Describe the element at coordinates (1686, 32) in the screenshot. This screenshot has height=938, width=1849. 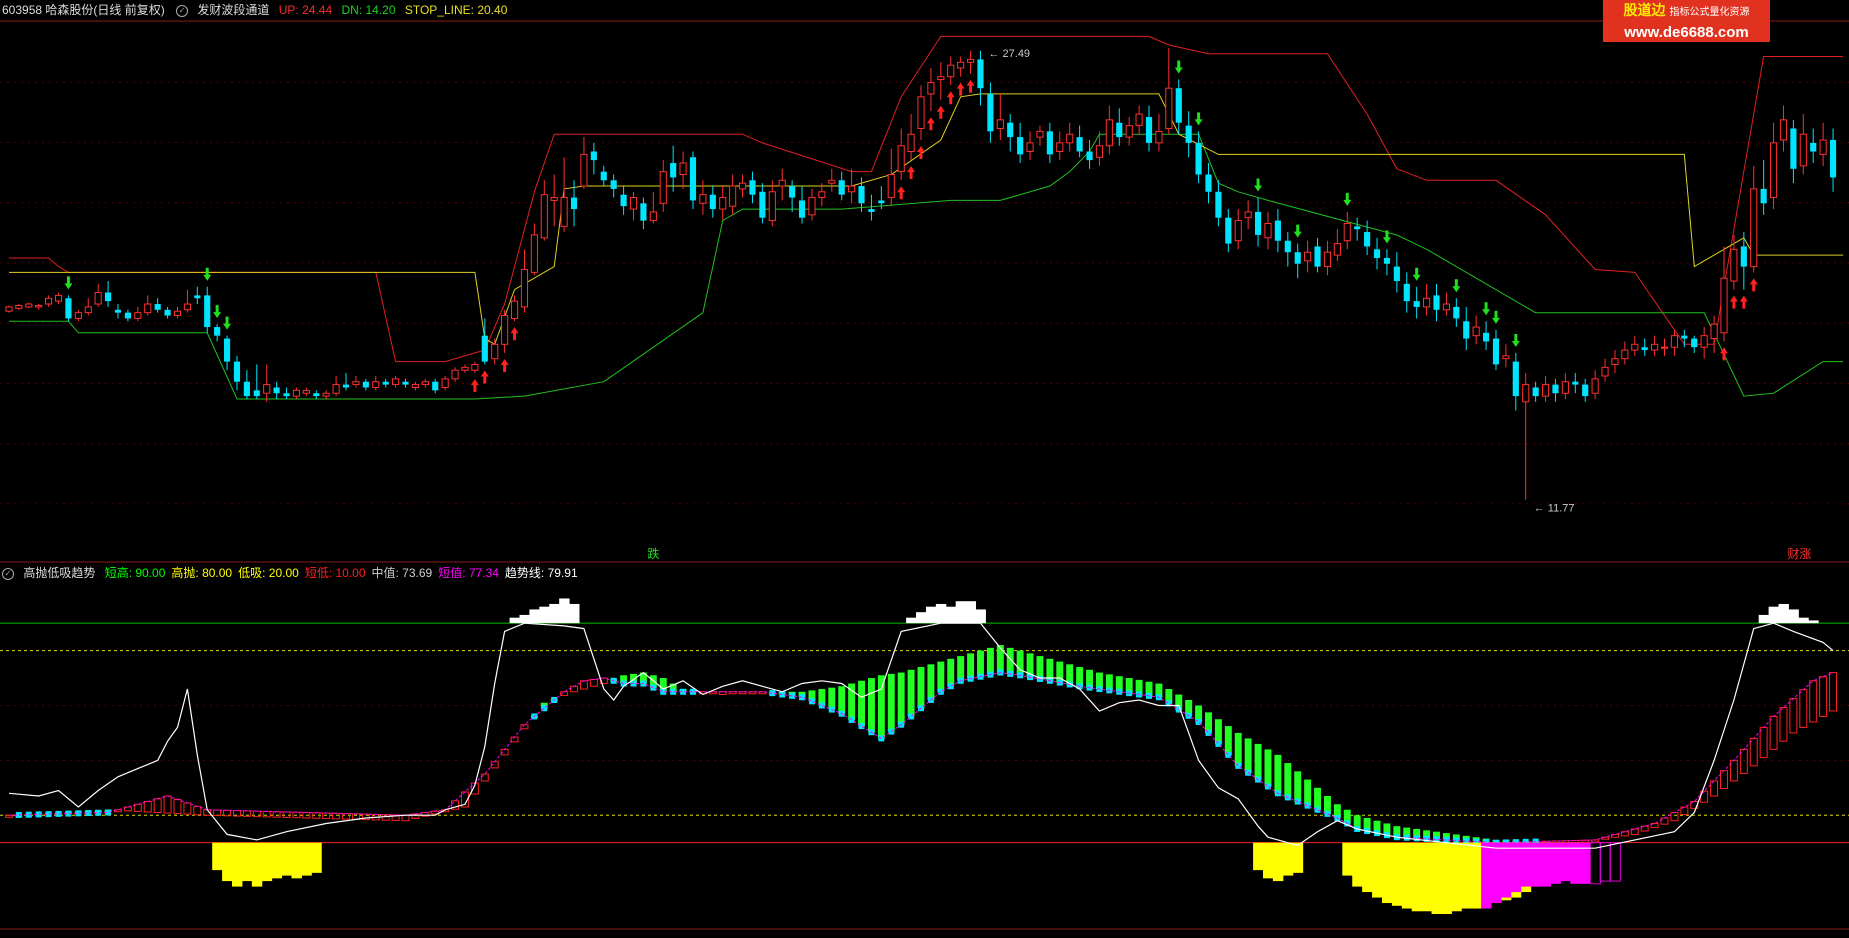
I see `logo-url: www.de6688.com` at that location.